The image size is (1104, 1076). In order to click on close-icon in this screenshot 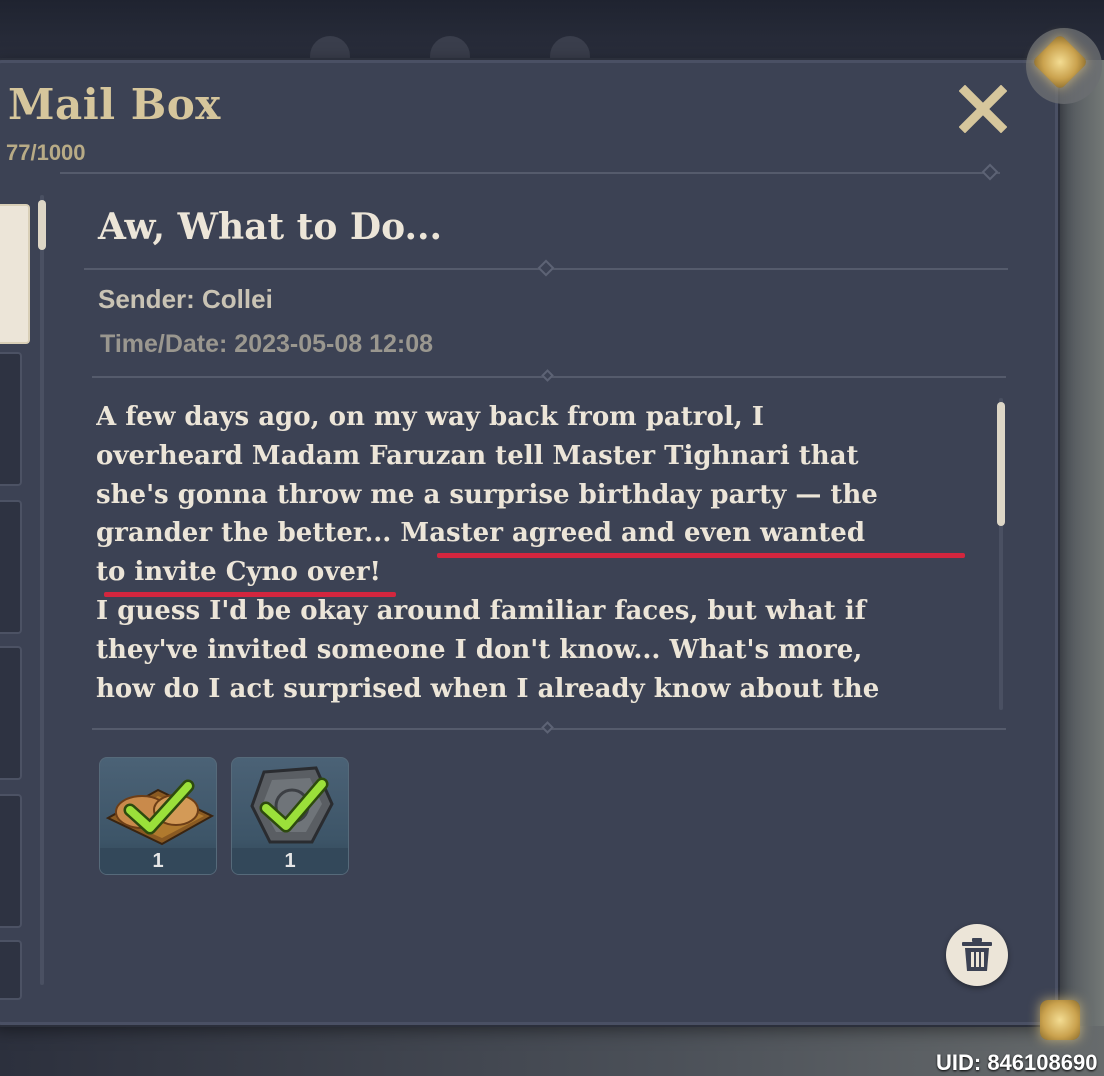, I will do `click(983, 109)`.